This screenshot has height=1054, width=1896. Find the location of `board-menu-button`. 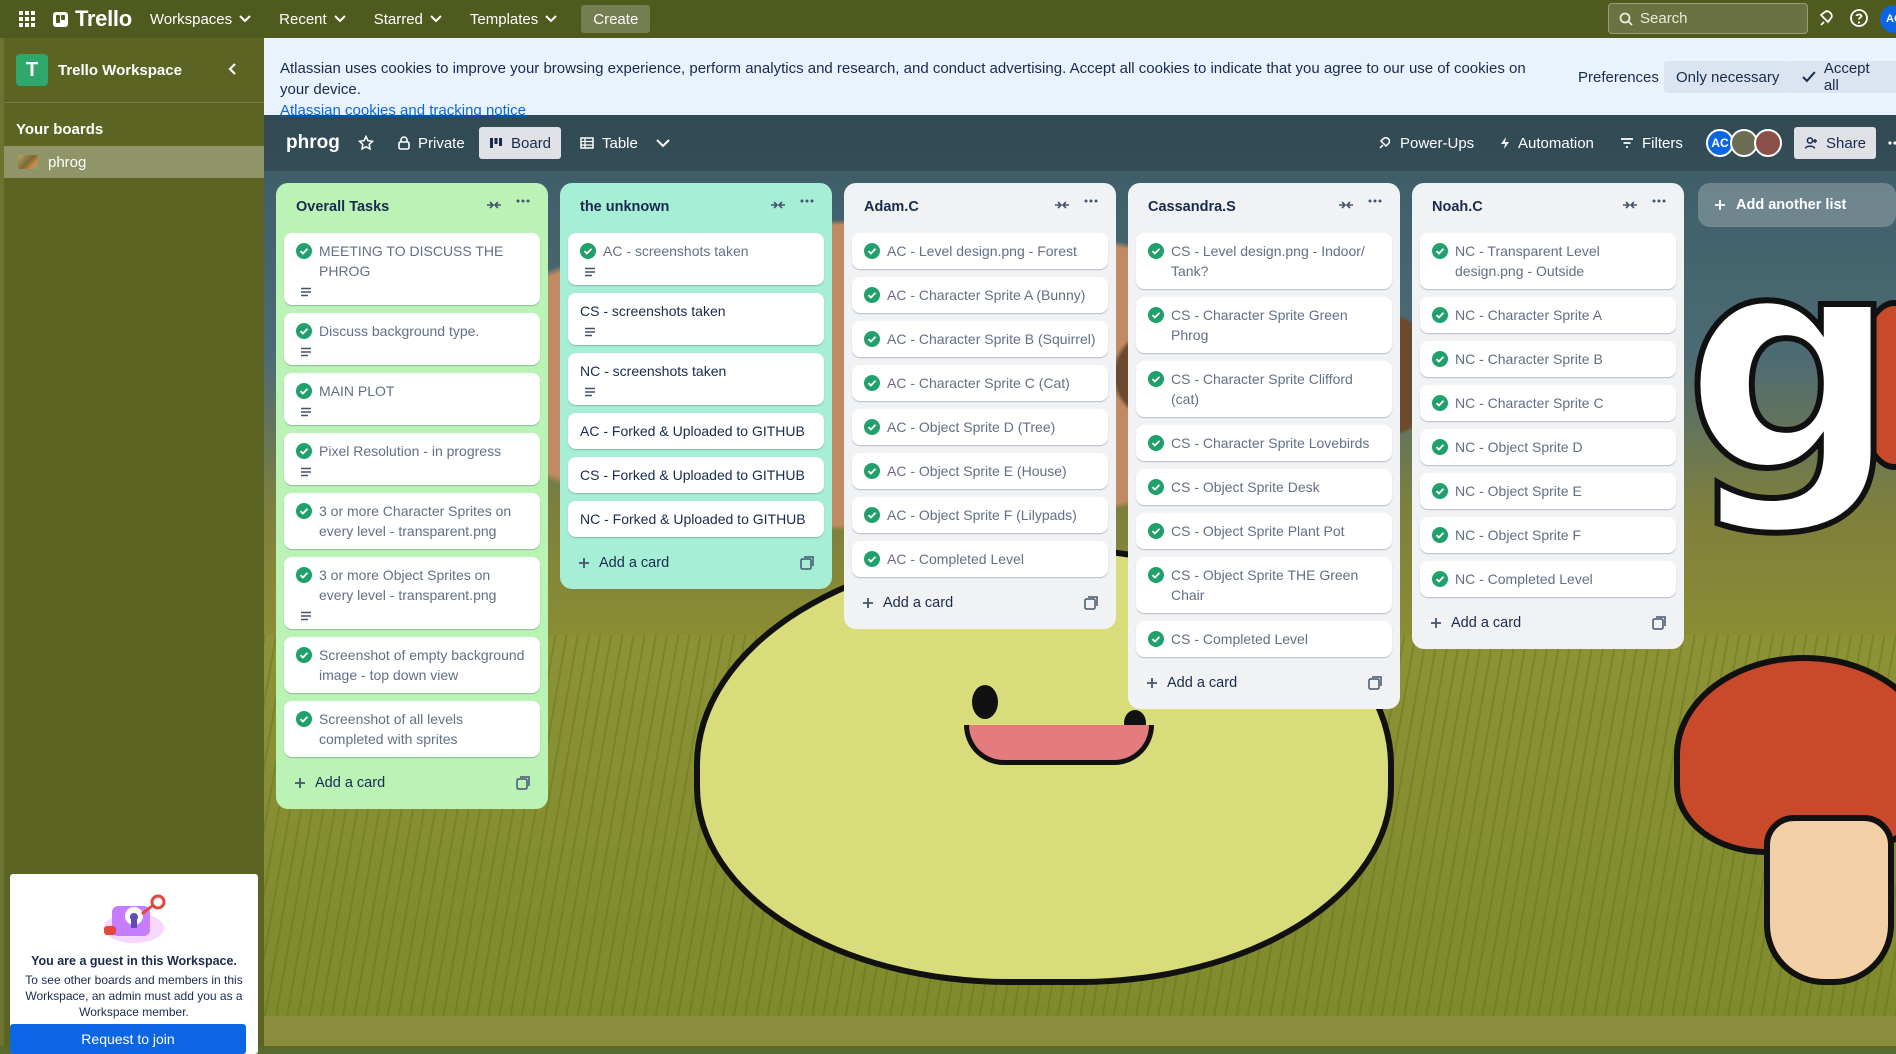

board-menu-button is located at coordinates (1892, 143).